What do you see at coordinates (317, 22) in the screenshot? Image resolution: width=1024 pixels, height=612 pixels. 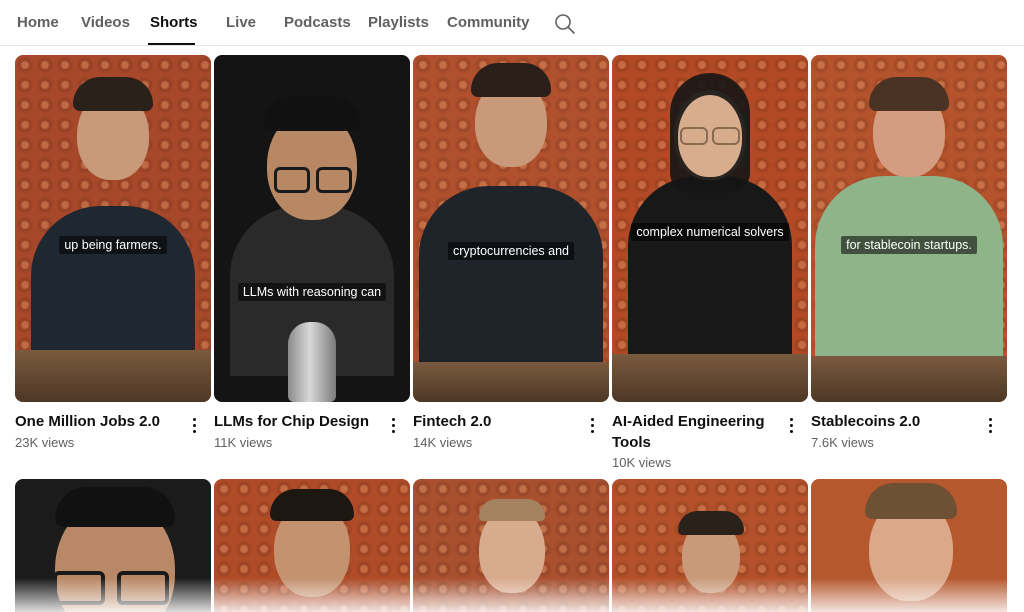 I see `tab-podcasts: Podcasts` at bounding box center [317, 22].